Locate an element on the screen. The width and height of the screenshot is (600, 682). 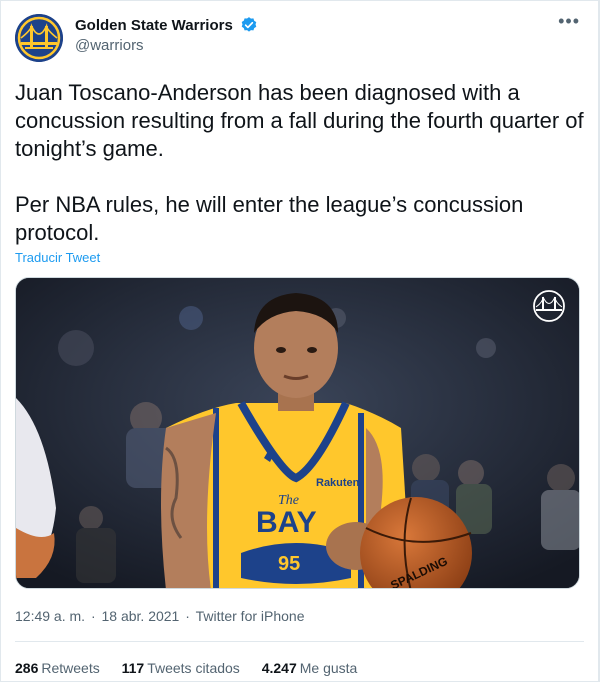
jersey-number: 95 is located at coordinates (289, 564).